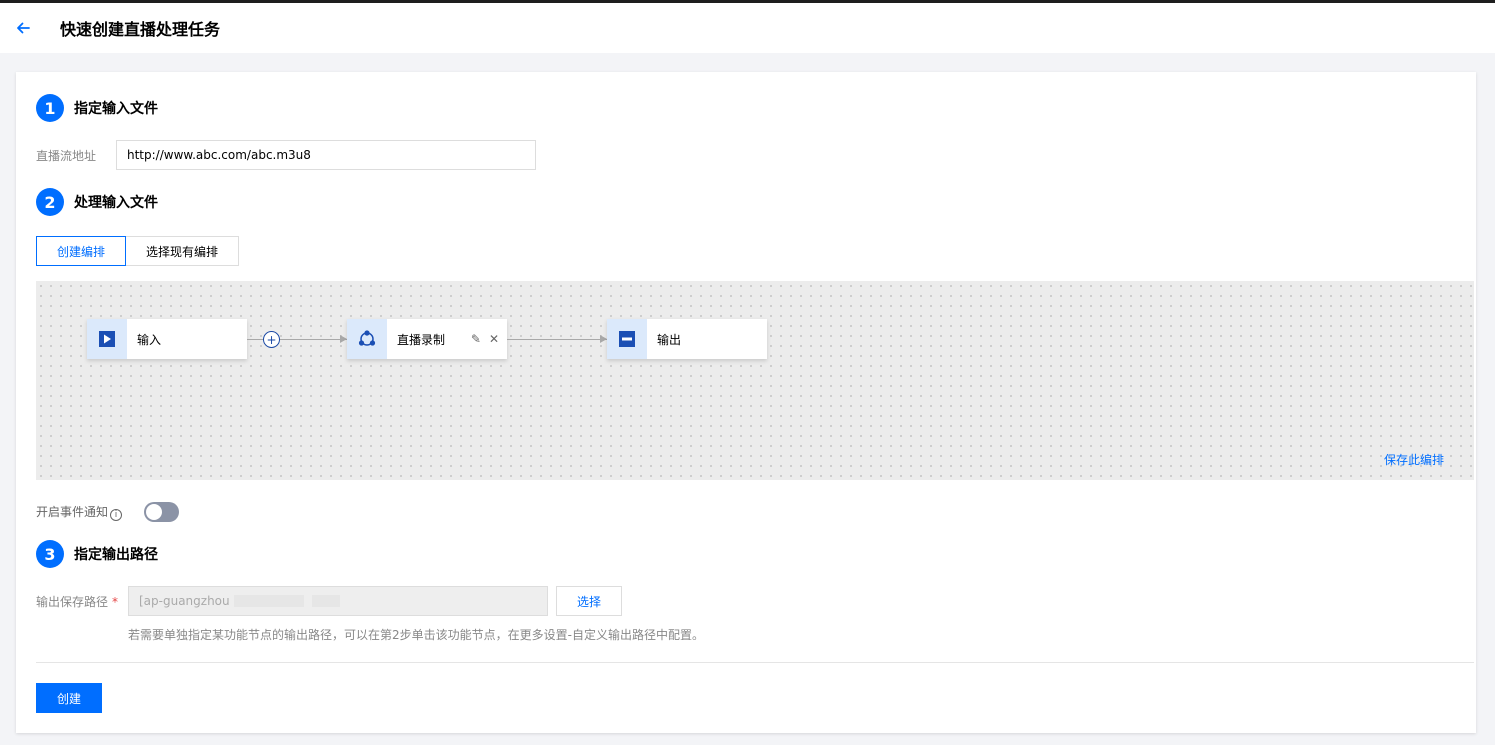 The width and height of the screenshot is (1495, 745). What do you see at coordinates (557, 339) in the screenshot?
I see `edge-record-output` at bounding box center [557, 339].